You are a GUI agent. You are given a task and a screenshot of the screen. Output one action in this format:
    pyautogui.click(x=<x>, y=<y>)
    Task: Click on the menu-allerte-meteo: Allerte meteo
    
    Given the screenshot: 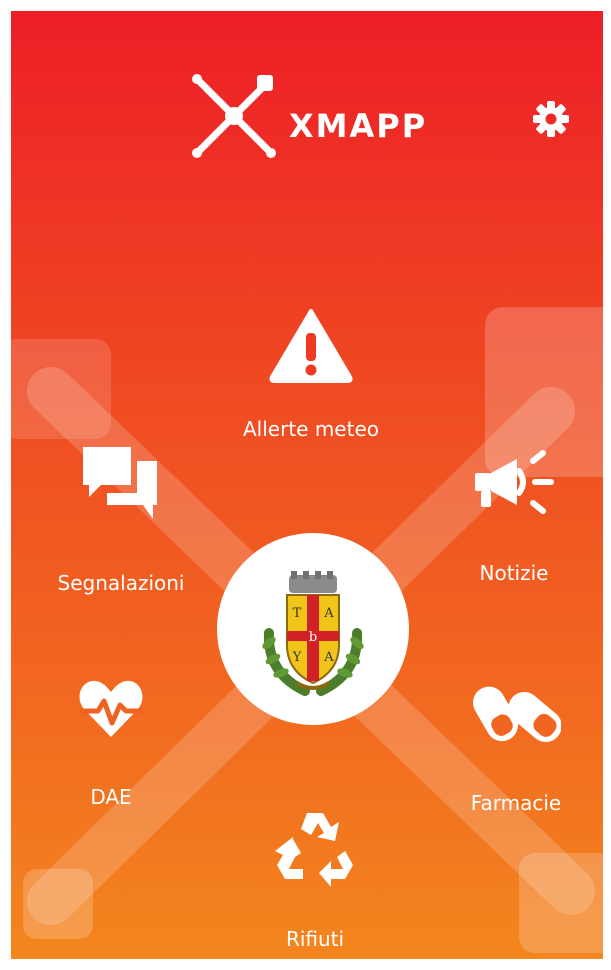 What is the action you would take?
    pyautogui.click(x=311, y=374)
    